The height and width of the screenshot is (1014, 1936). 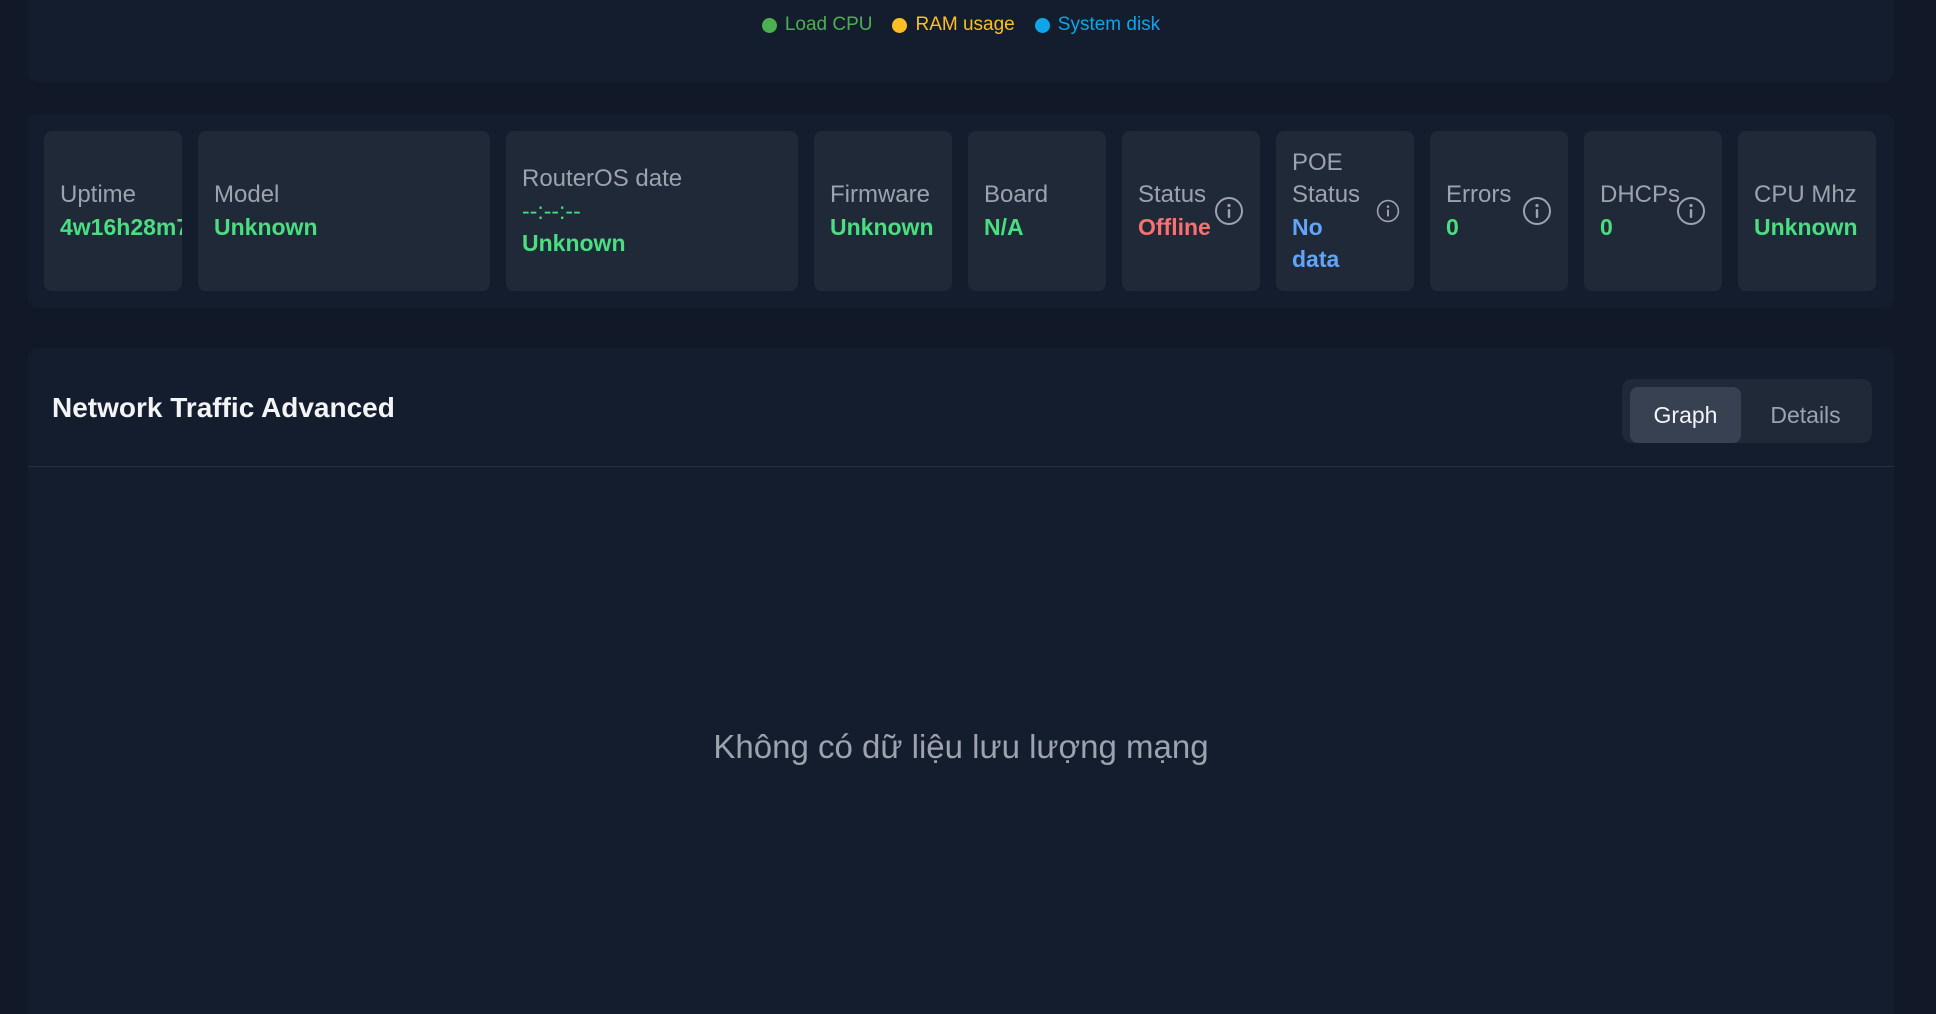 What do you see at coordinates (1686, 415) in the screenshot?
I see `tab-graph: Graph` at bounding box center [1686, 415].